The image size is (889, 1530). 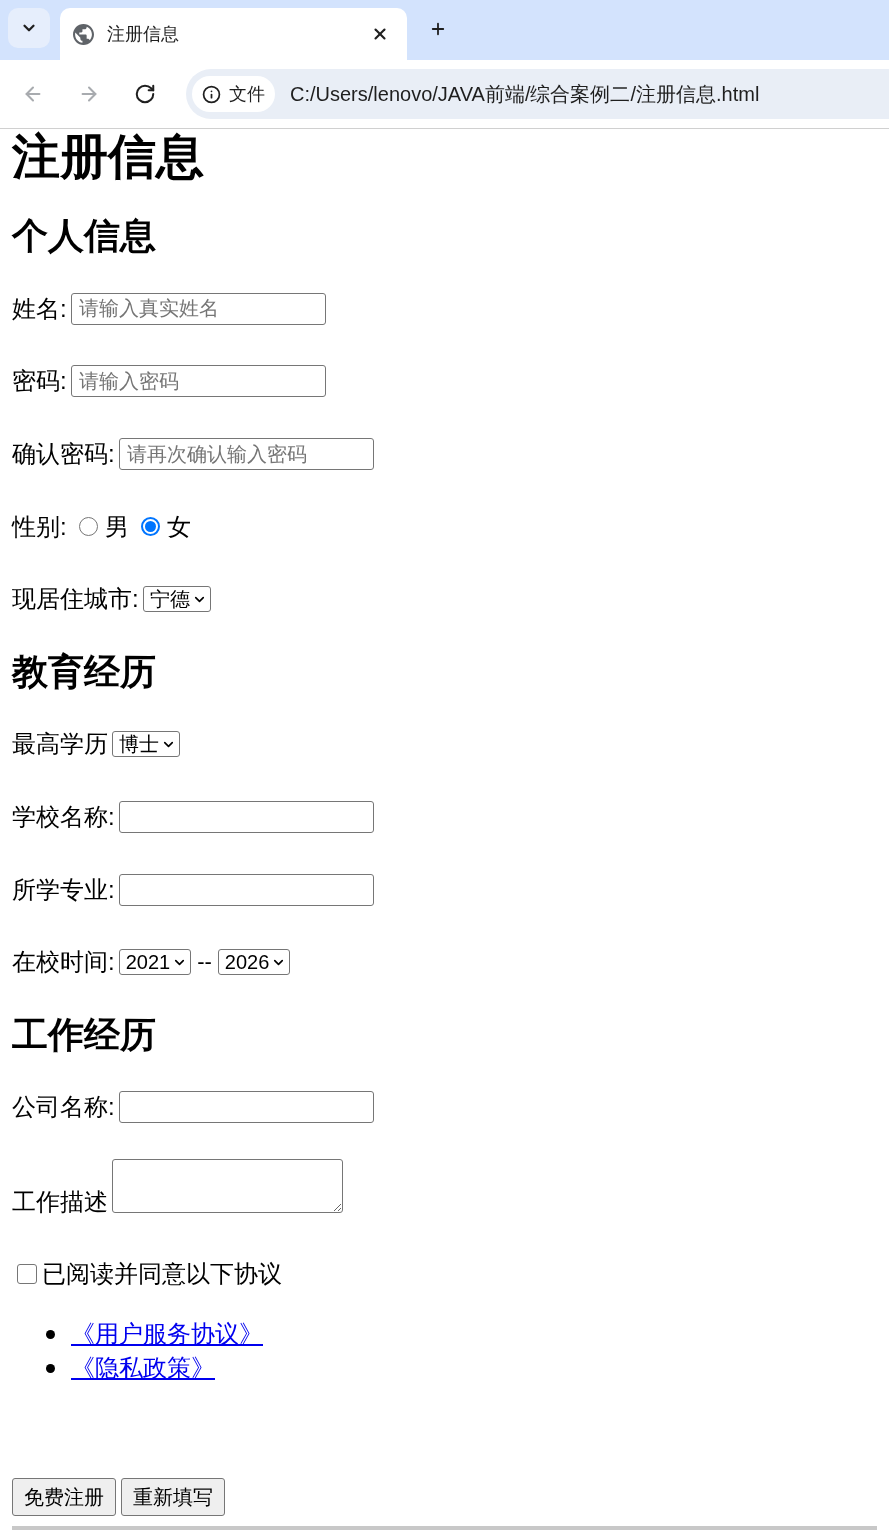 I want to click on field-label: 现居住城市:, so click(x=75, y=599).